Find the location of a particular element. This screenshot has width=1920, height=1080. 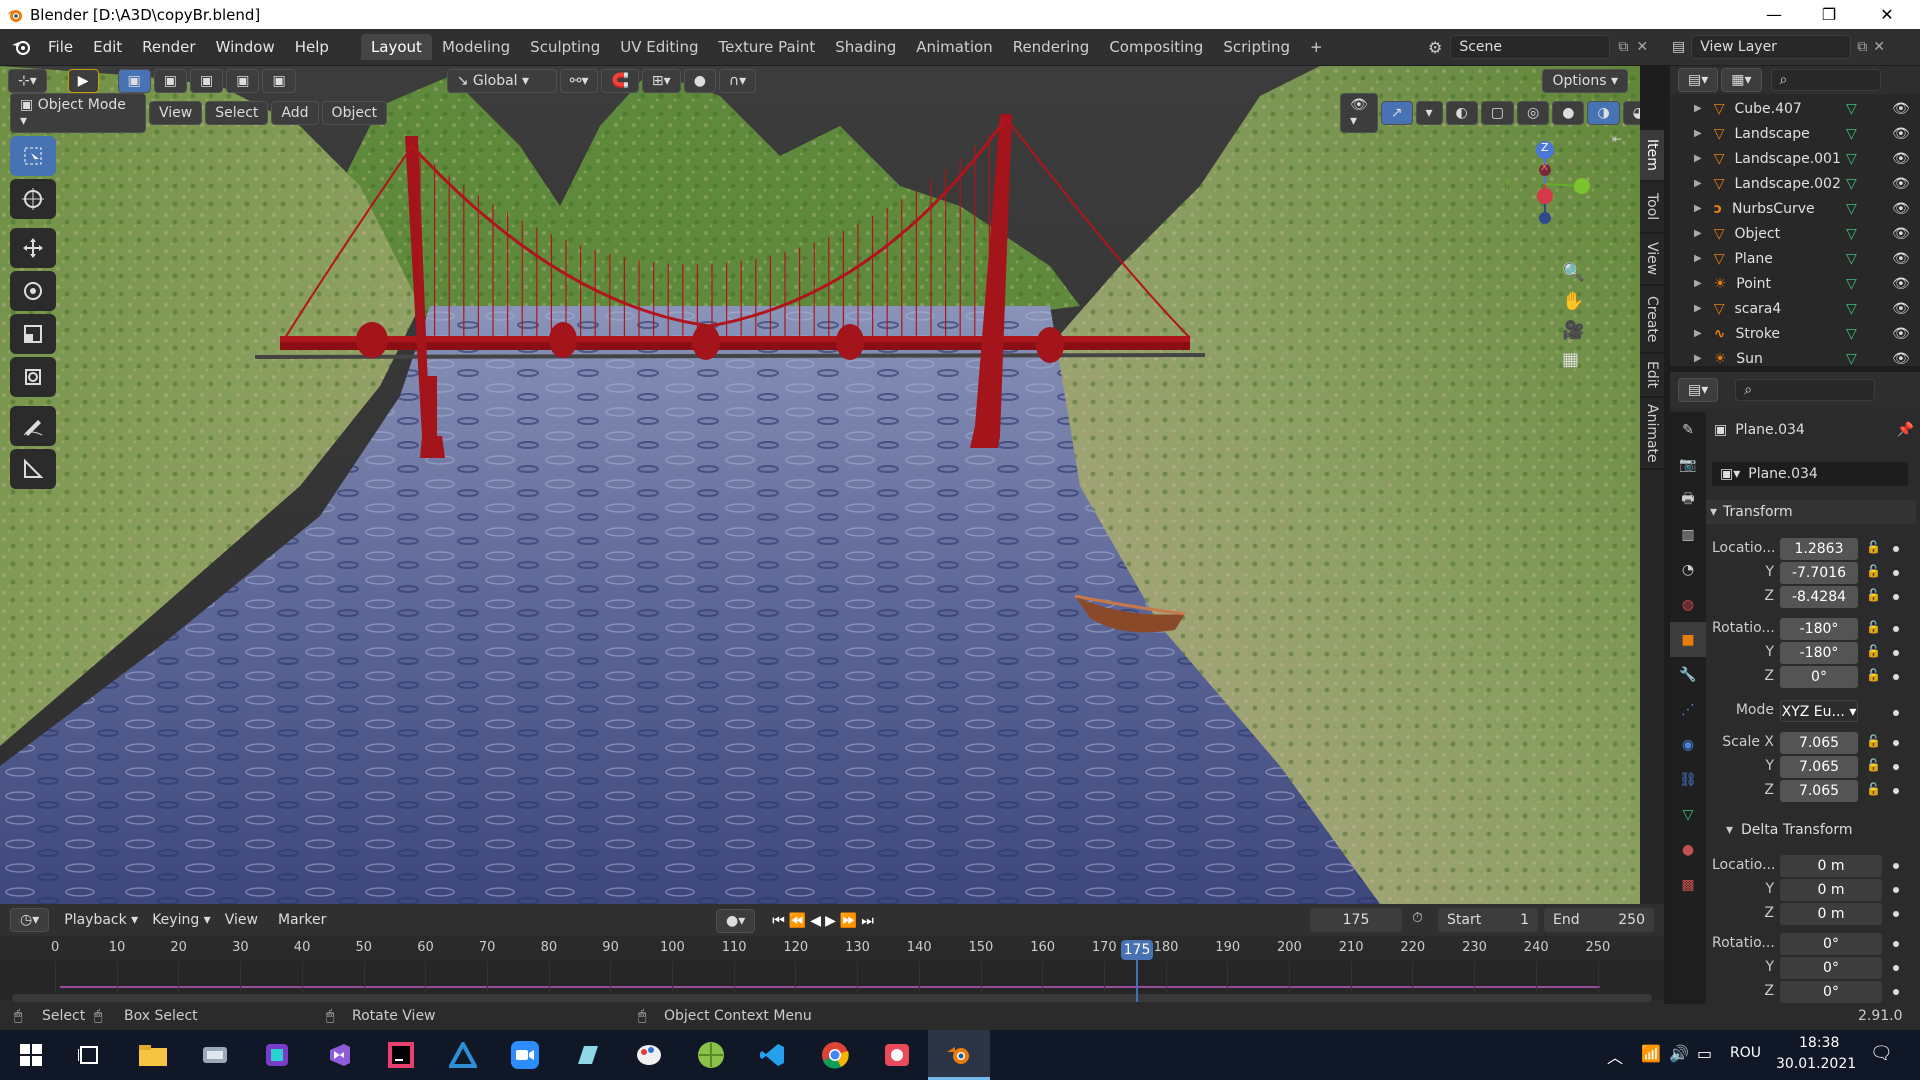

jump-end-icon: ⏭ is located at coordinates (867, 921).